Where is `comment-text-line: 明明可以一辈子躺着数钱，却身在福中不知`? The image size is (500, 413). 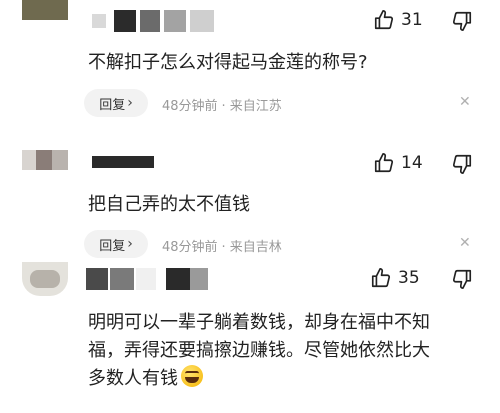
comment-text-line: 明明可以一辈子躺着数钱，却身在福中不知 is located at coordinates (259, 322).